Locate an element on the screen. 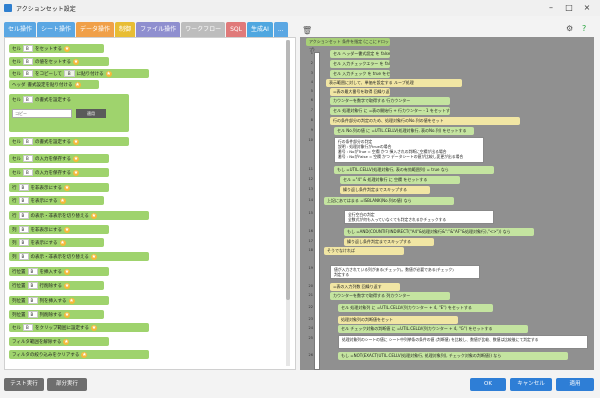  editor-row: カウンターを数字で取得する 列カウンター is located at coordinates (390, 296).